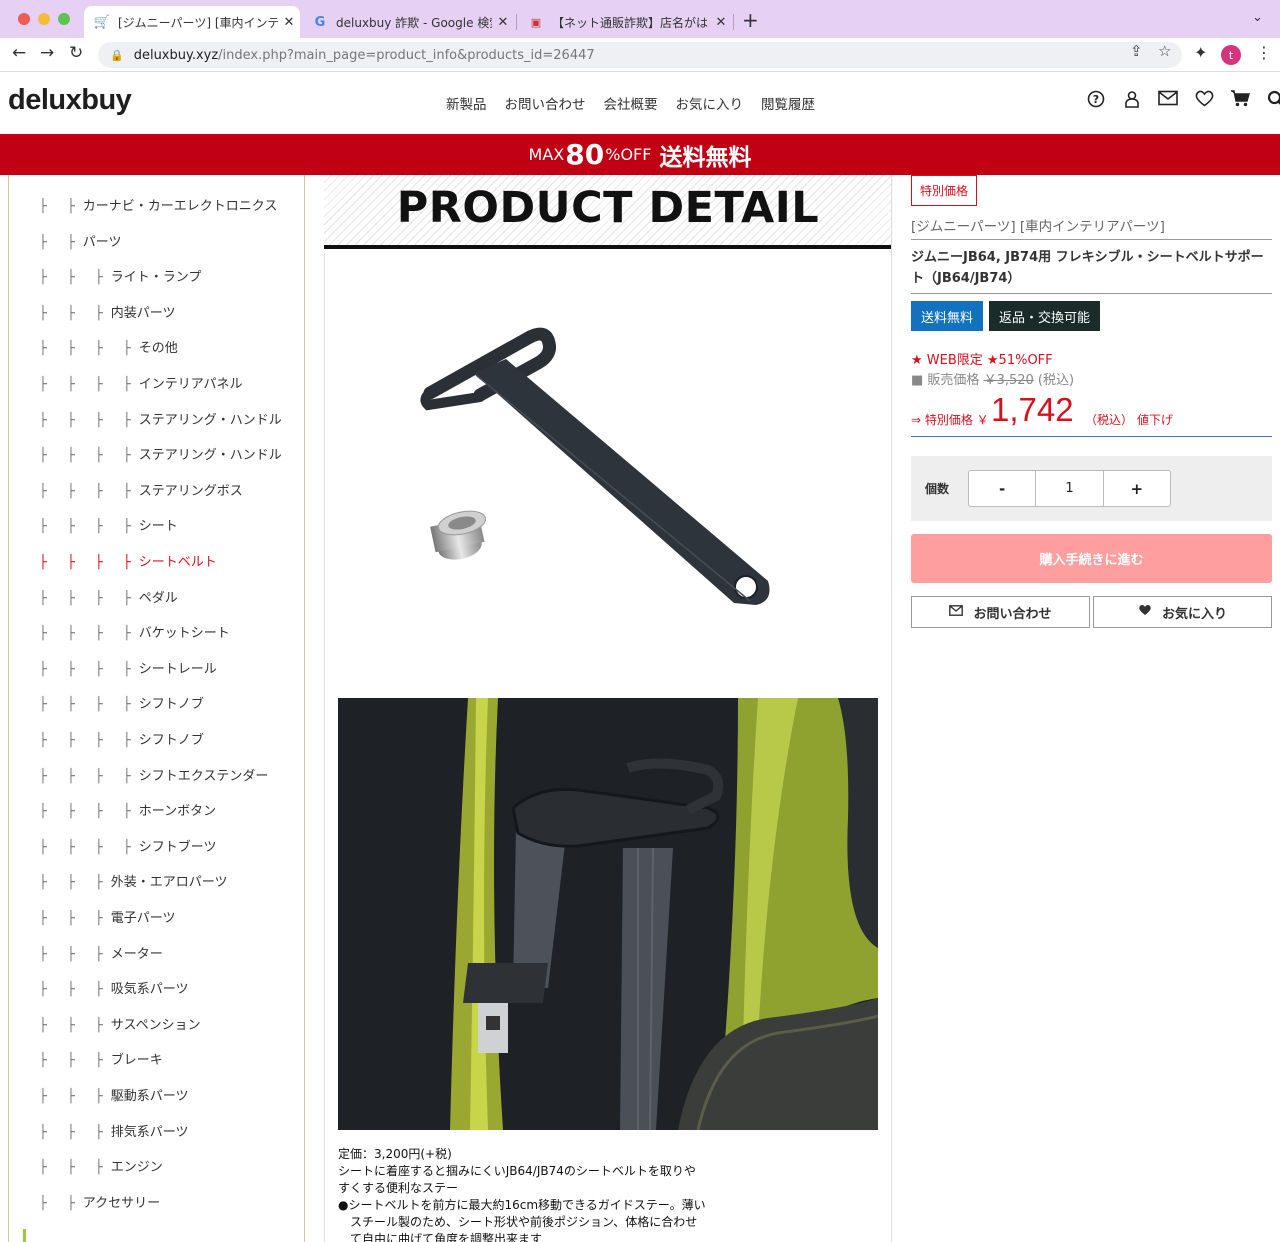 This screenshot has height=1242, width=1280. Describe the element at coordinates (99, 1201) in the screenshot. I see `sidebar-category-item: ├ ├アクセサリー` at that location.